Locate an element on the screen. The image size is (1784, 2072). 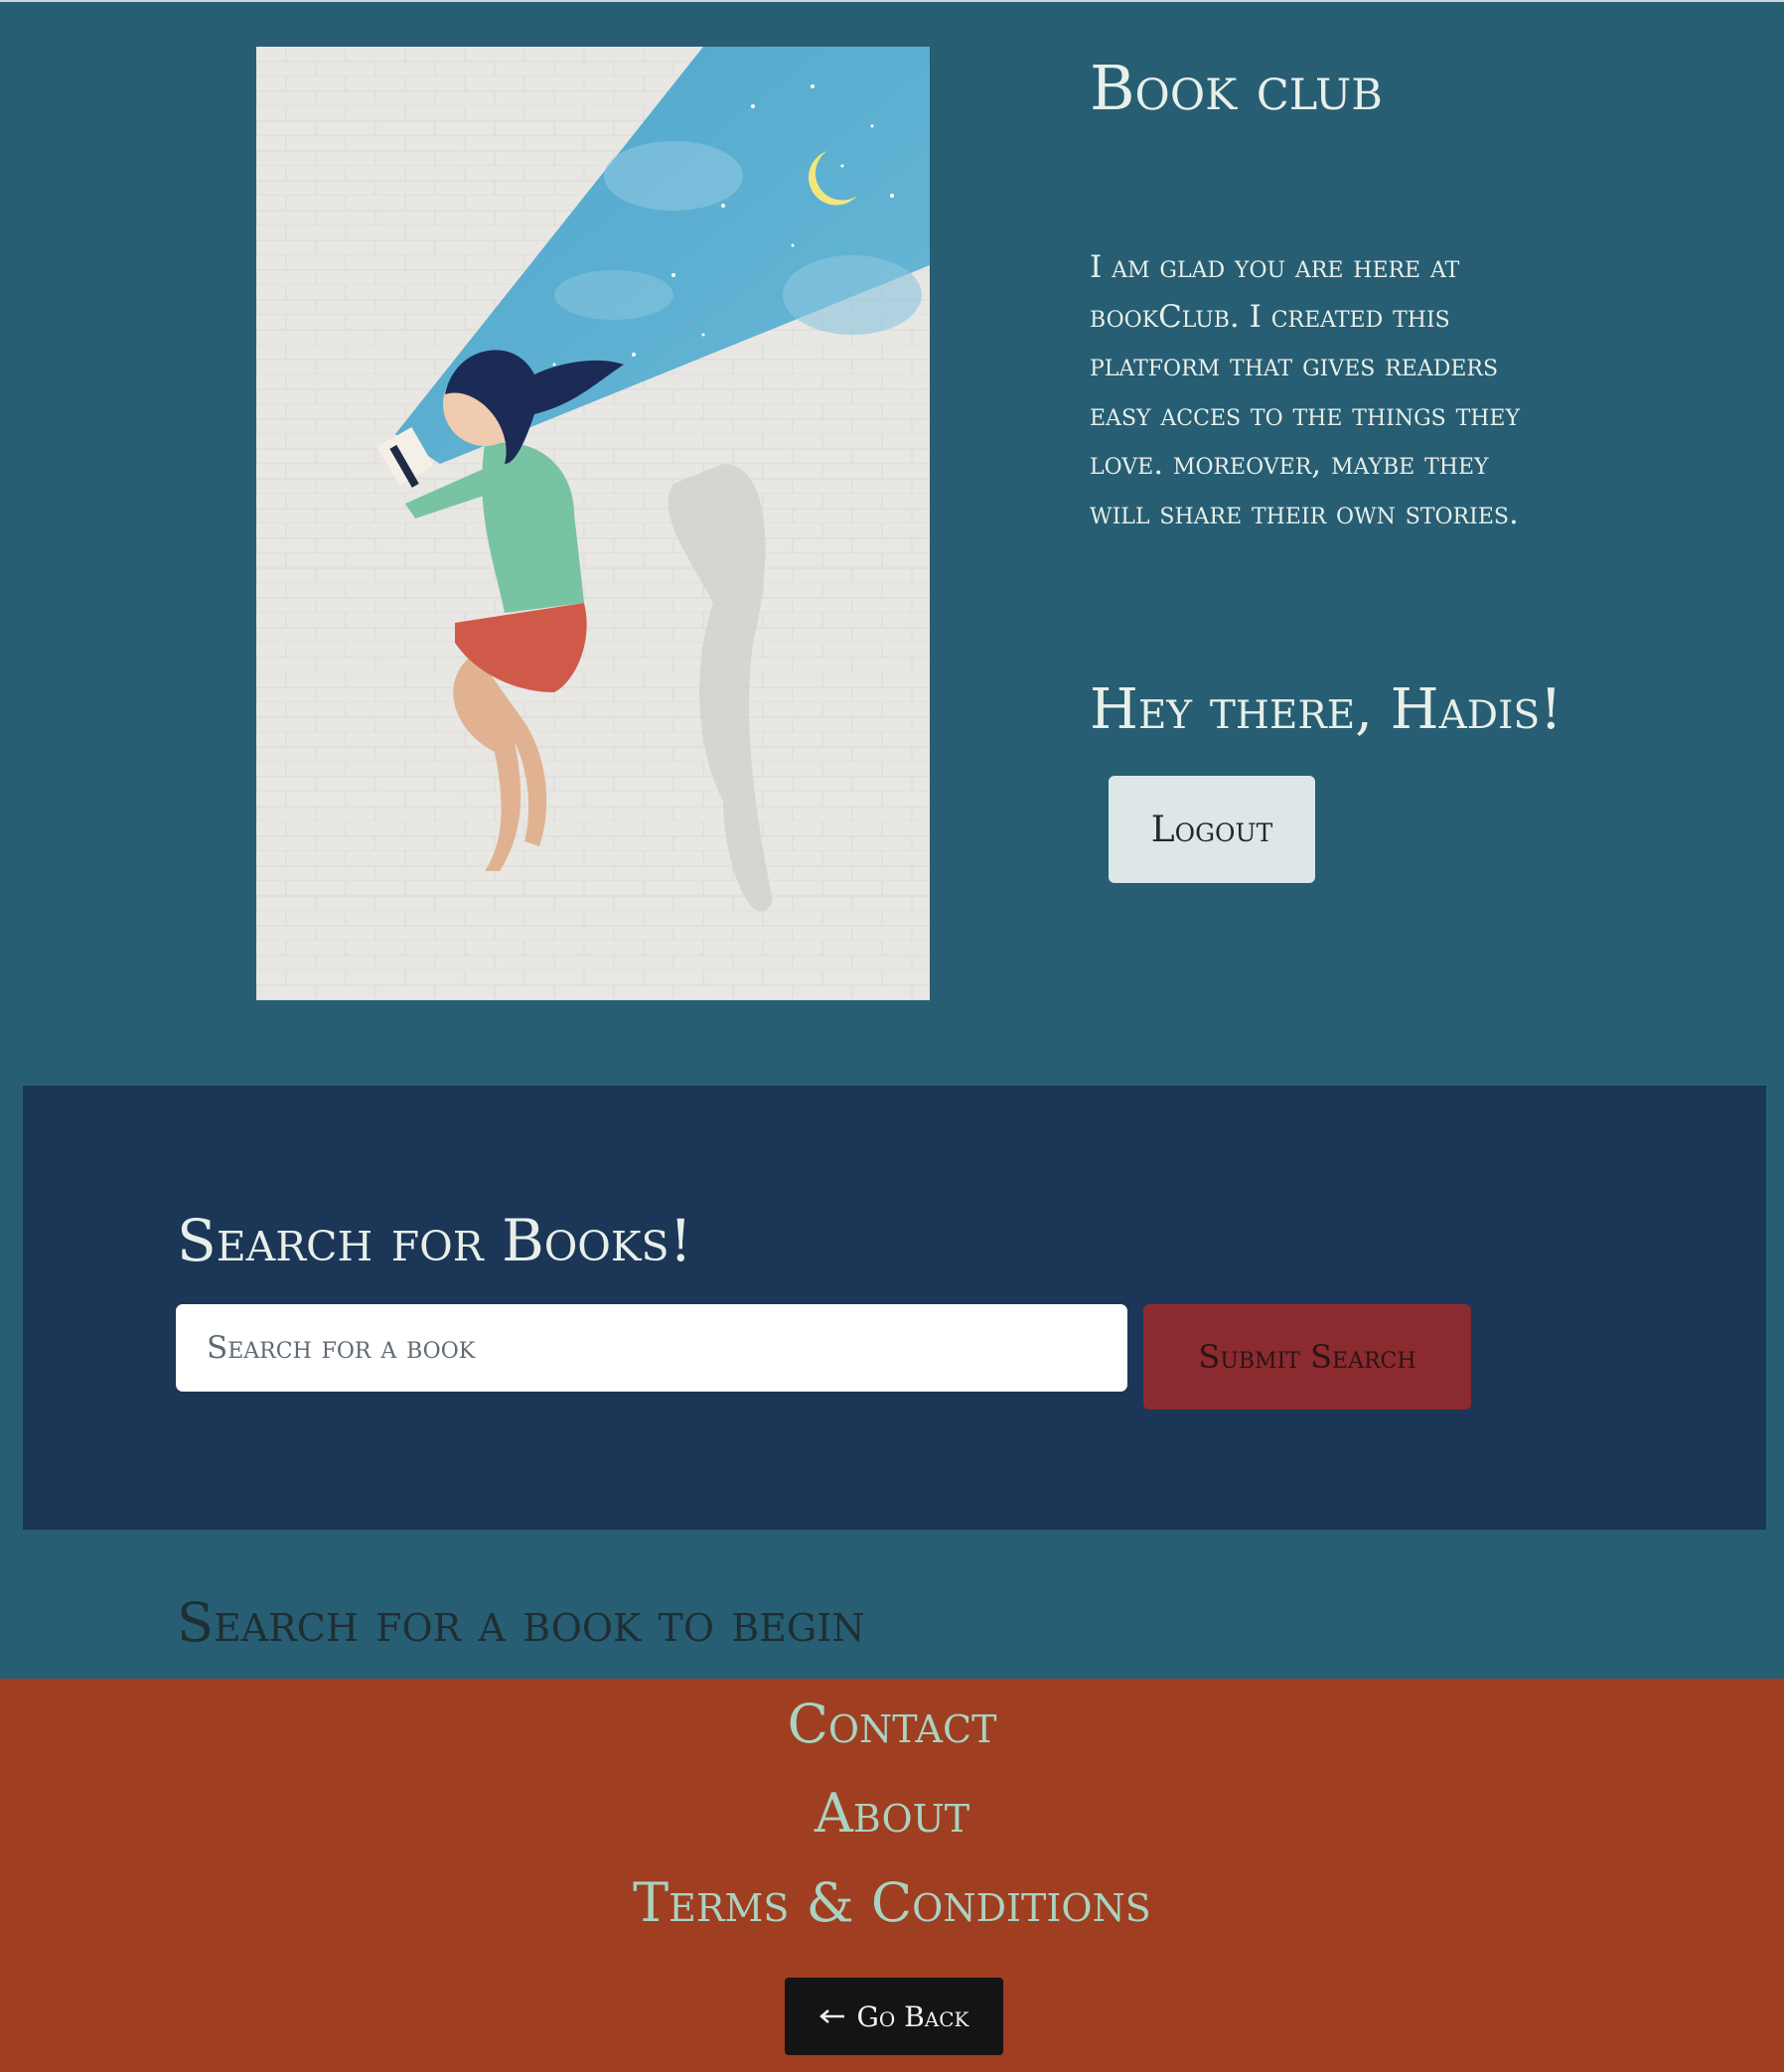
footer-link-terms: Terms & Conditions is located at coordinates (892, 1902).